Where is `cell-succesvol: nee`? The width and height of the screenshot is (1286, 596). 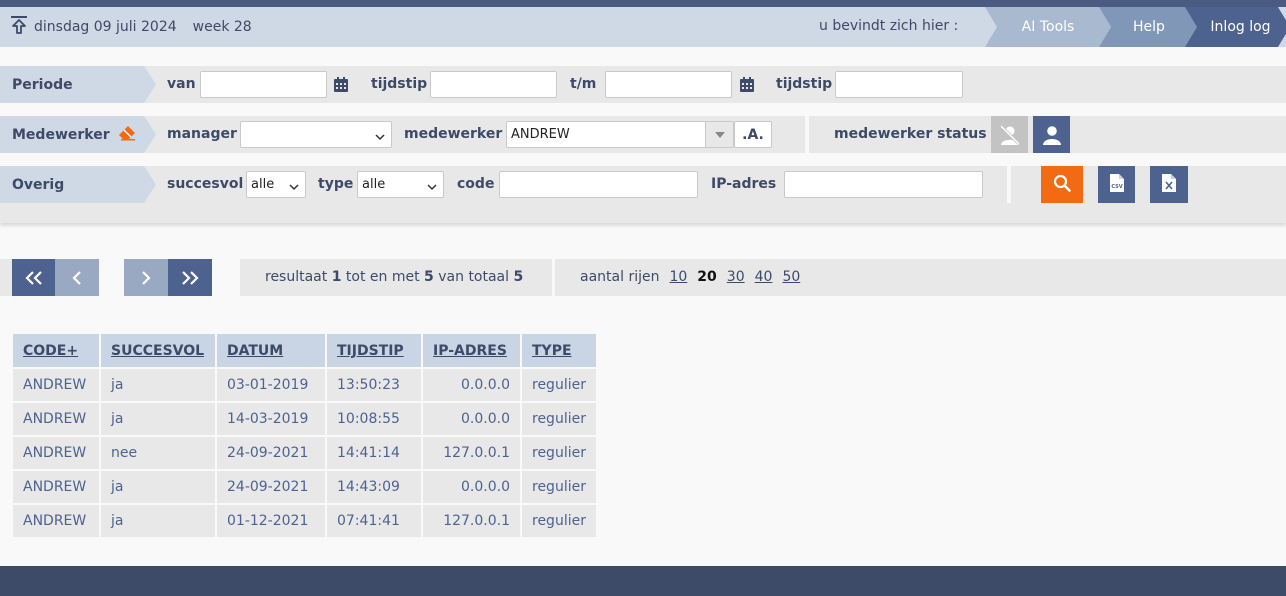
cell-succesvol: nee is located at coordinates (159, 452).